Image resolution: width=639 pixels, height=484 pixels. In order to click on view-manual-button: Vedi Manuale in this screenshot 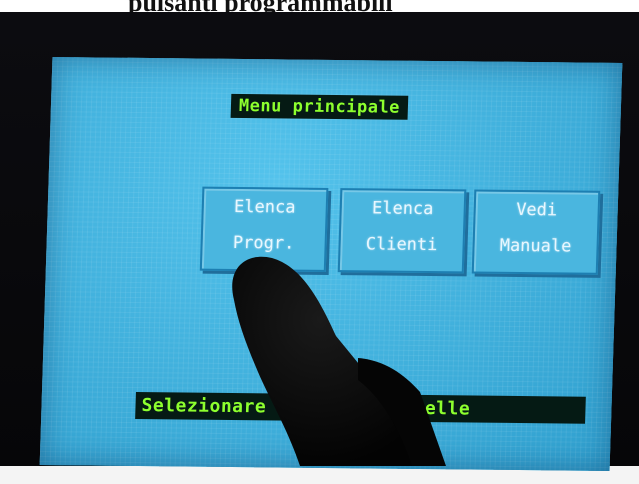, I will do `click(536, 232)`.